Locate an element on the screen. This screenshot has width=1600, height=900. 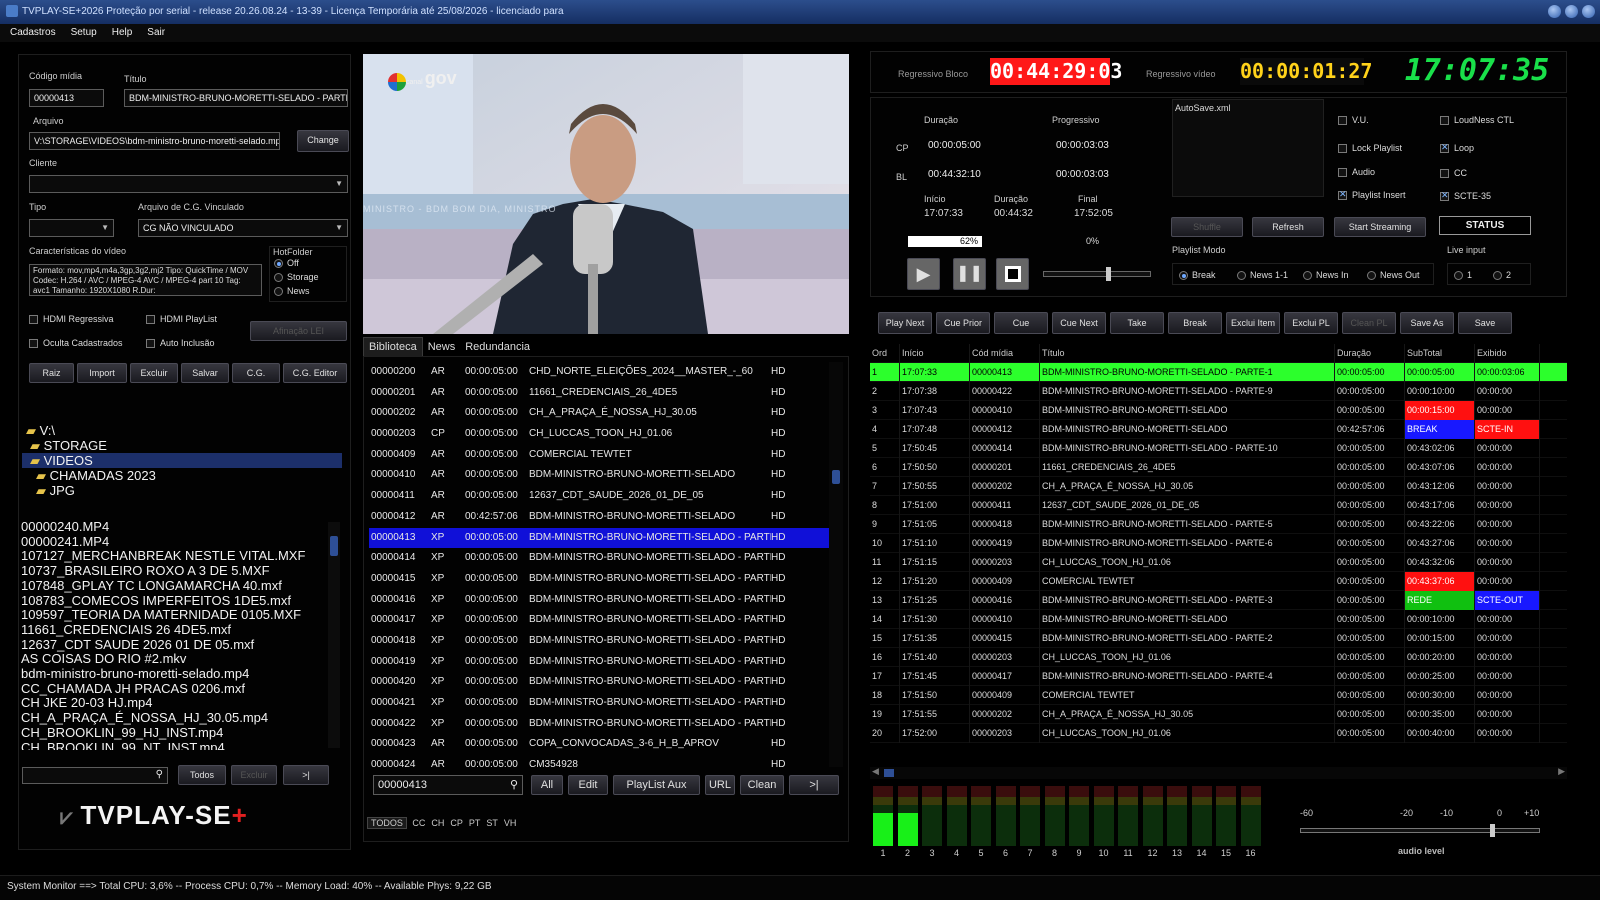
file-list-item: 108783_COMECOS IMPERFEITOS 1DE5.mxf is located at coordinates (182, 601).